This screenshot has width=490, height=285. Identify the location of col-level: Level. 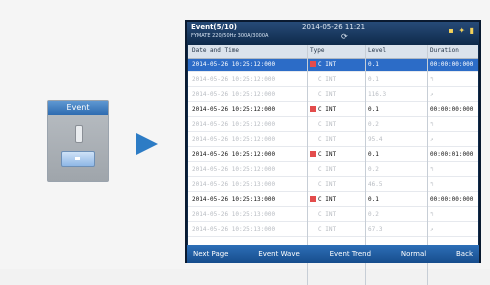
(377, 50).